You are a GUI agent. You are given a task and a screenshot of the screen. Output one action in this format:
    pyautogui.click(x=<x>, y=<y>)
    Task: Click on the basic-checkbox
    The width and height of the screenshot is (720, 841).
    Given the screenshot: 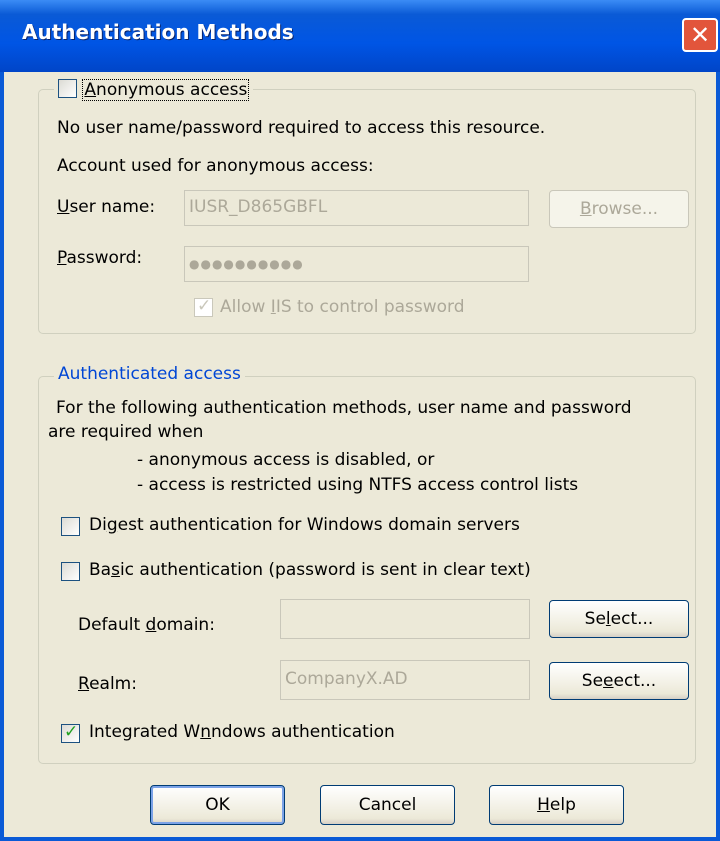 What is the action you would take?
    pyautogui.click(x=70, y=571)
    